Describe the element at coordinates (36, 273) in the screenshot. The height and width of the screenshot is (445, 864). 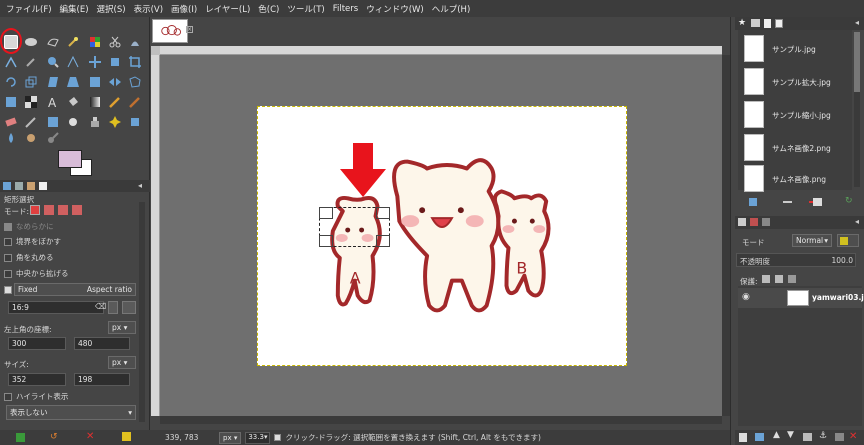
I see `from-center-row: 中央から拡げる` at that location.